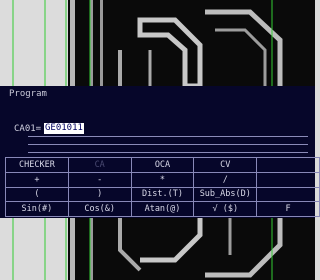 Image resolution: width=320 pixels, height=280 pixels. I want to click on program-input: GE01011, so click(64, 128).